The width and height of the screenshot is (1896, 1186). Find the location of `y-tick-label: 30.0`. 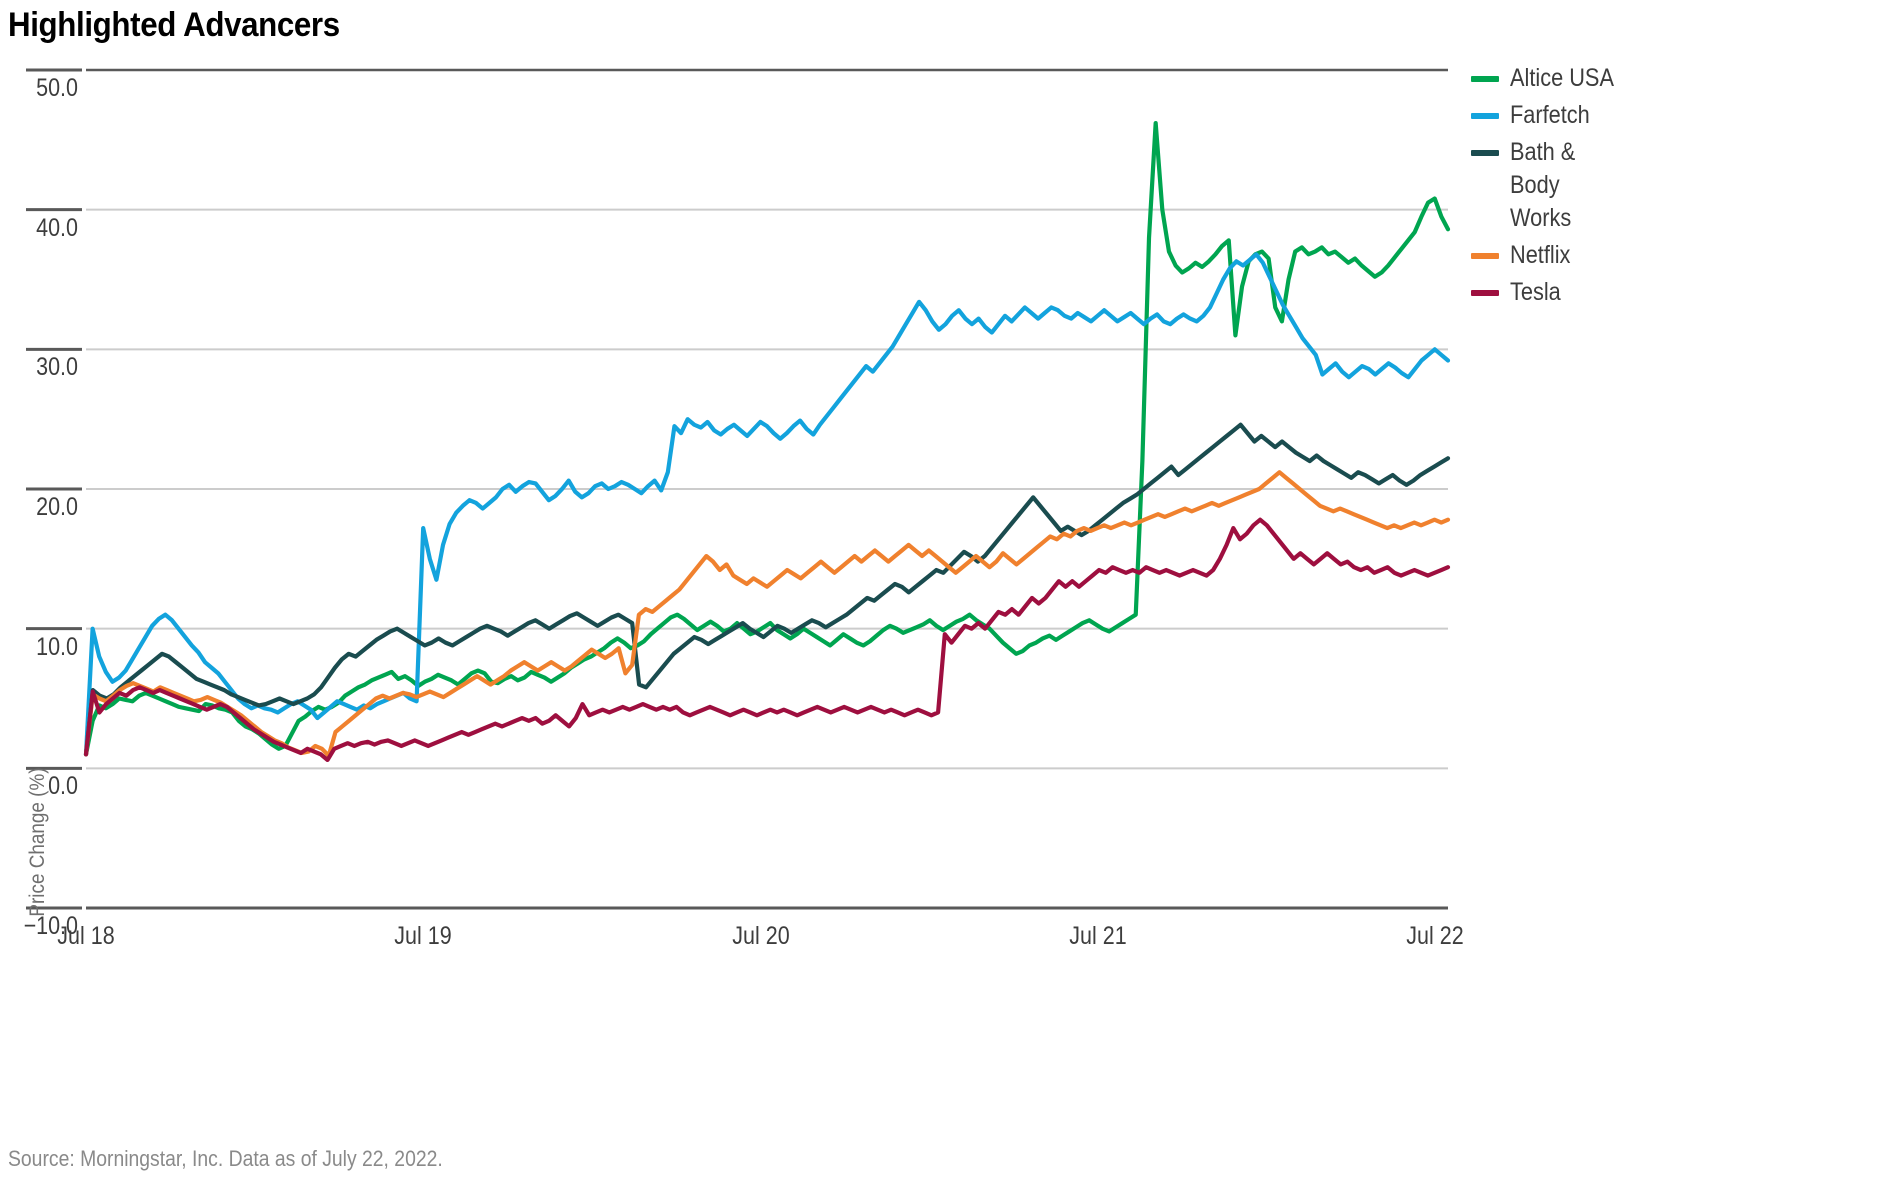

y-tick-label: 30.0 is located at coordinates (57, 367).